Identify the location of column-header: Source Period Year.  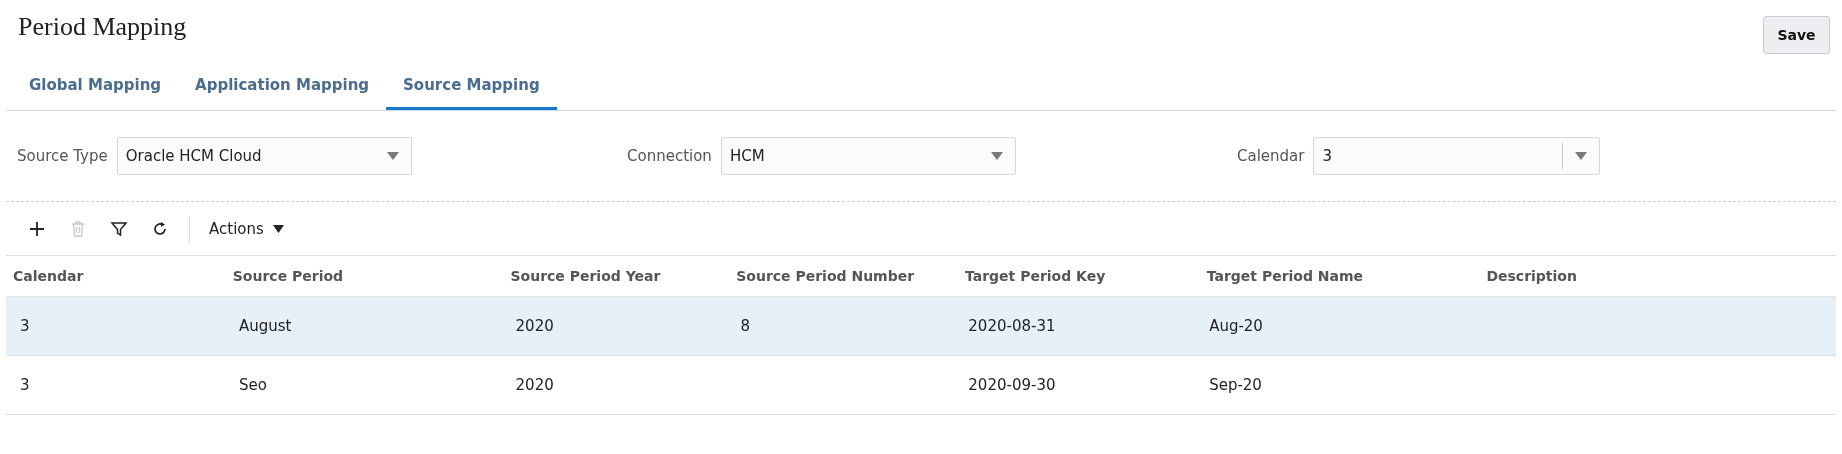
(586, 276).